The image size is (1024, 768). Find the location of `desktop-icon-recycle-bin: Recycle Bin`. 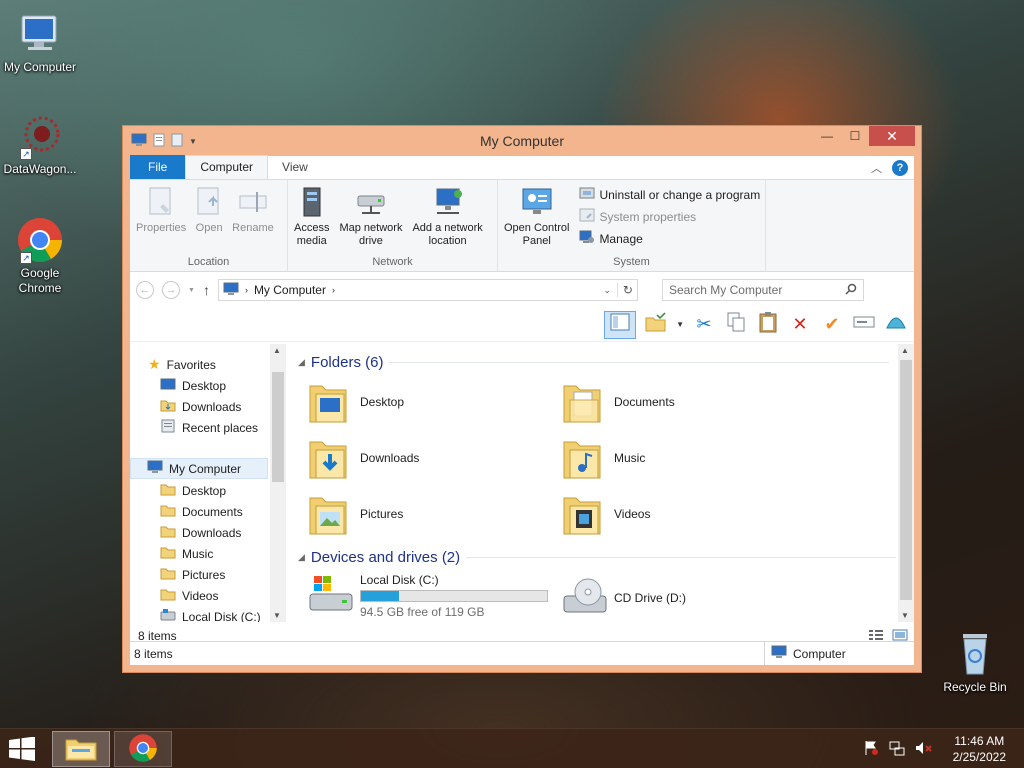

desktop-icon-recycle-bin: Recycle Bin is located at coordinates (975, 662).